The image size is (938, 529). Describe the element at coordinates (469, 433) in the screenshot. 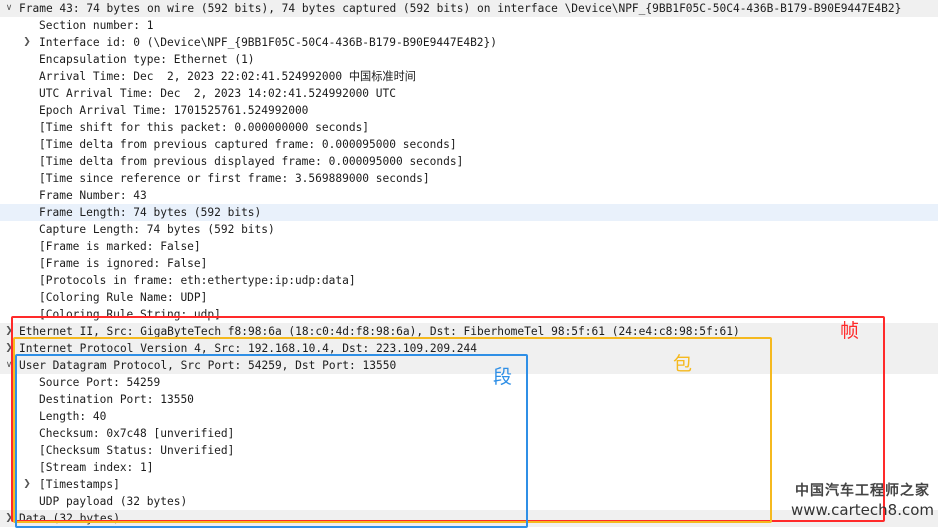

I see `field-tree-row: Checksum: 0x7c48 [unverified]` at that location.